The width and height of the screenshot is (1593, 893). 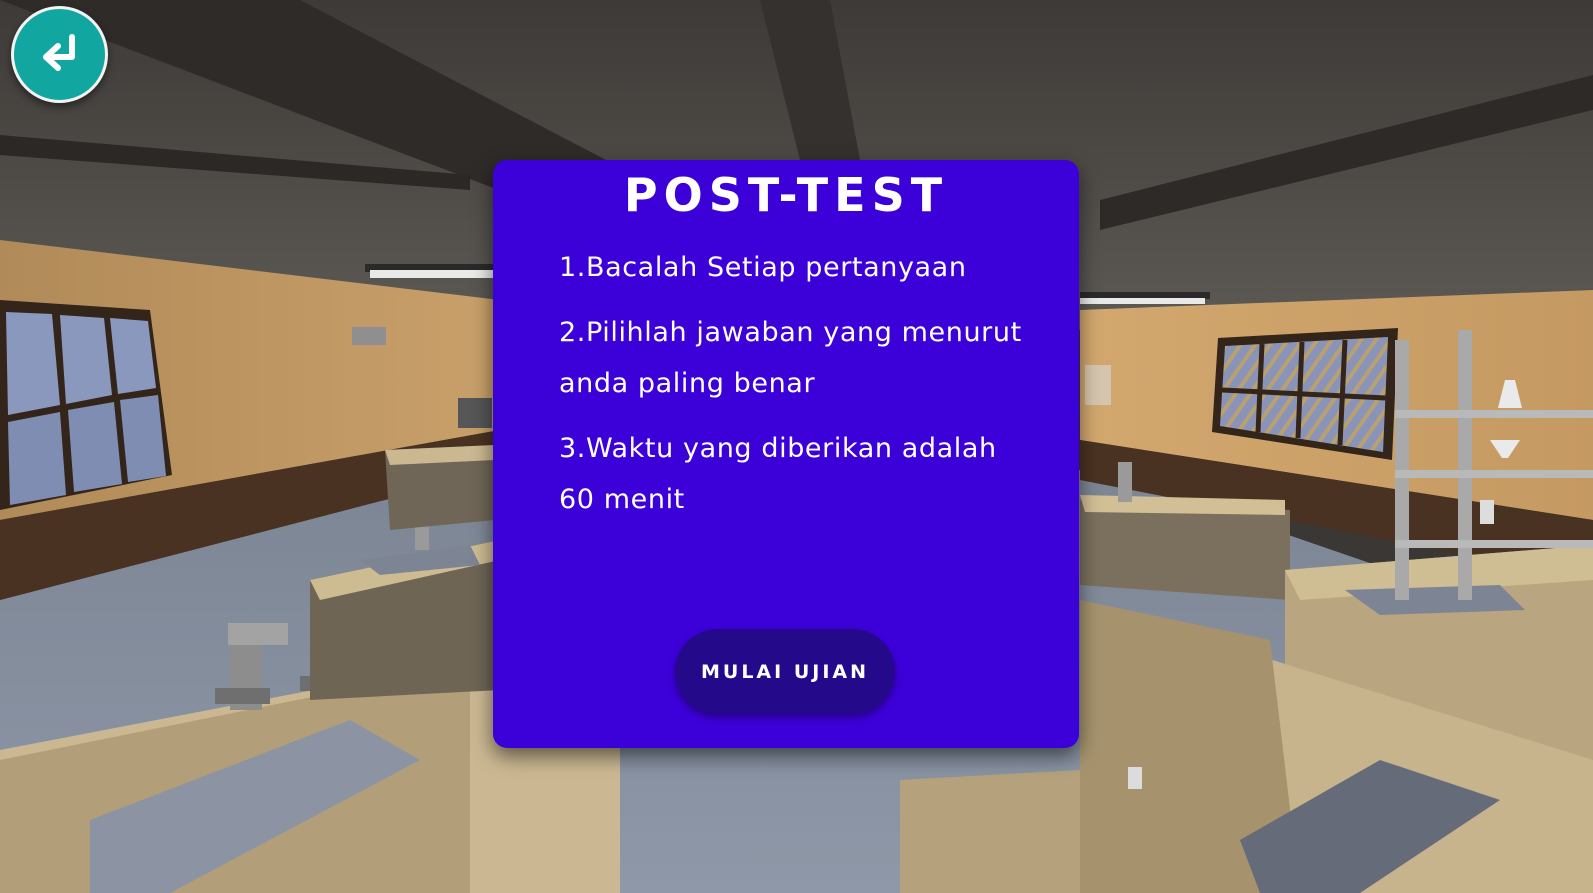 I want to click on start-exam-button: MULAI UJIAN, so click(x=785, y=671).